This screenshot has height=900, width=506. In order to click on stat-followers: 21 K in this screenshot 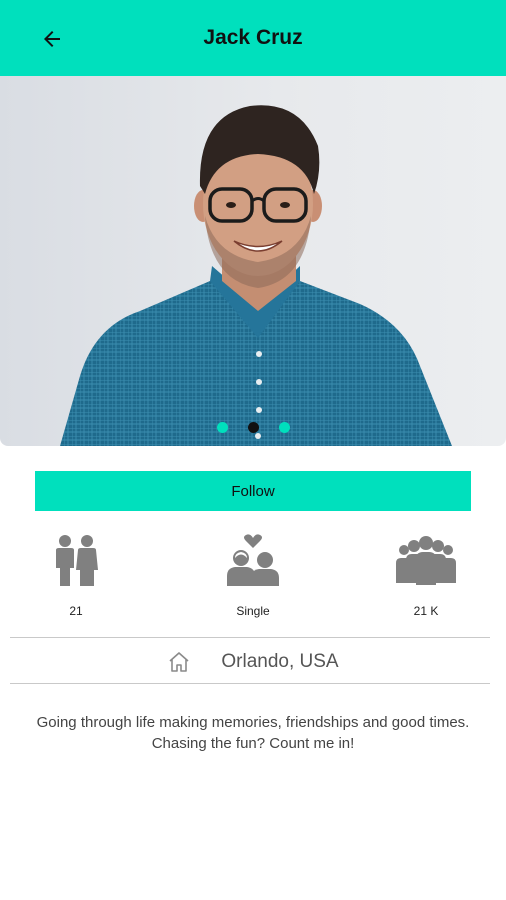, I will do `click(426, 575)`.